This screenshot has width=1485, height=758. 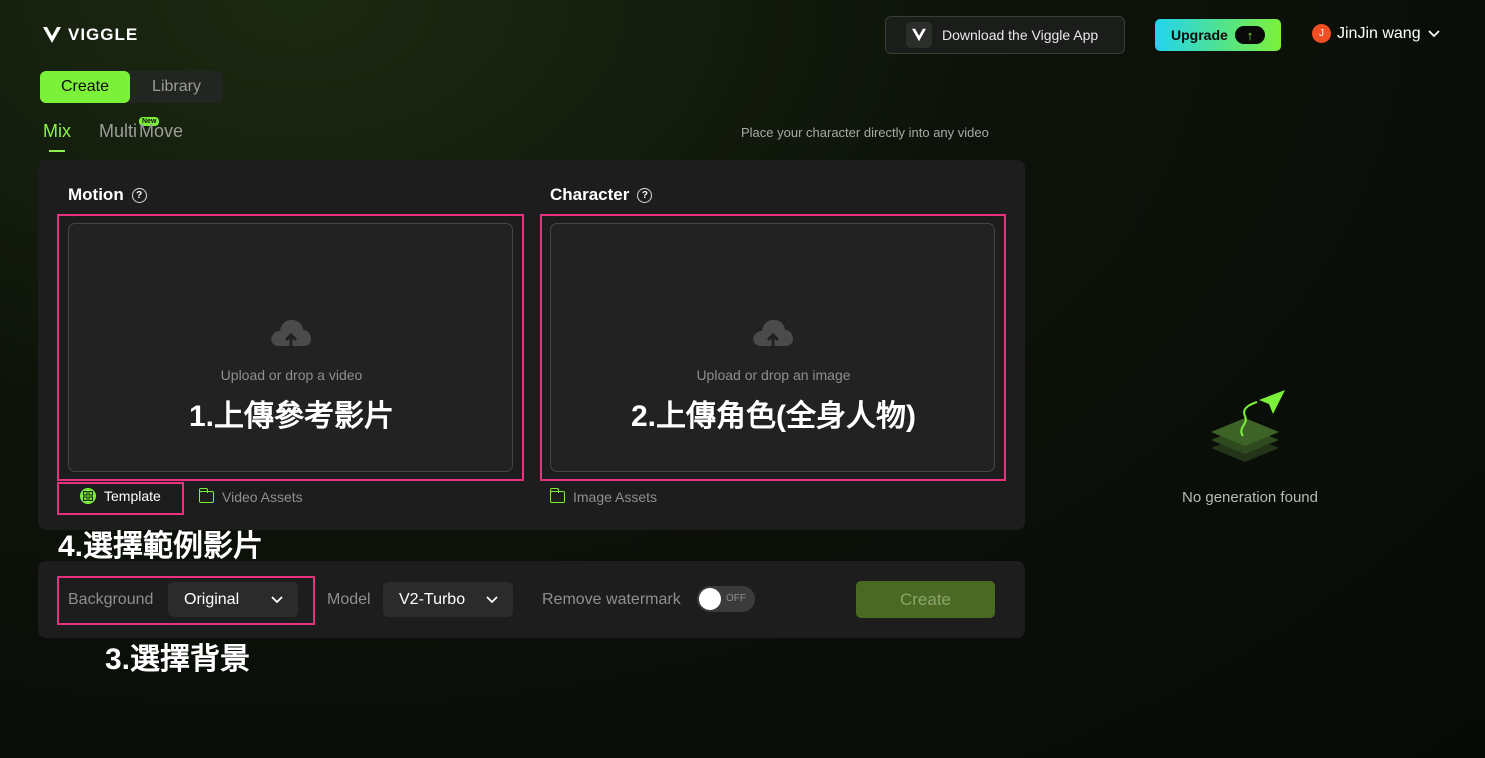 I want to click on background-value: Original, so click(x=212, y=599).